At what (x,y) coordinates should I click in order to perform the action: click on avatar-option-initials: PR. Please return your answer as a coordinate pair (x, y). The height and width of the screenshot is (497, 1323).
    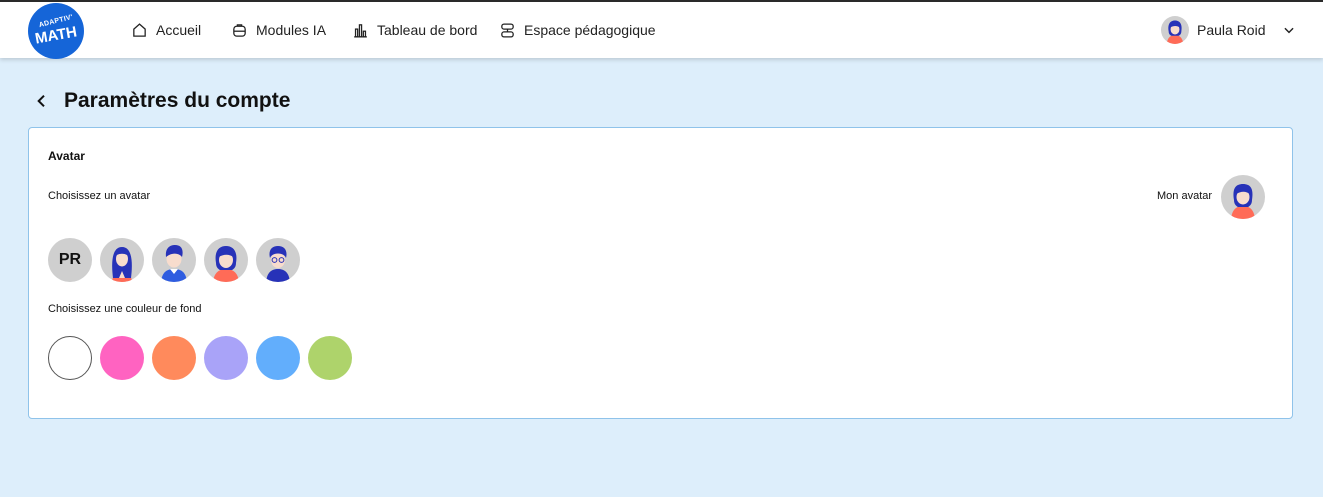
    Looking at the image, I should click on (70, 260).